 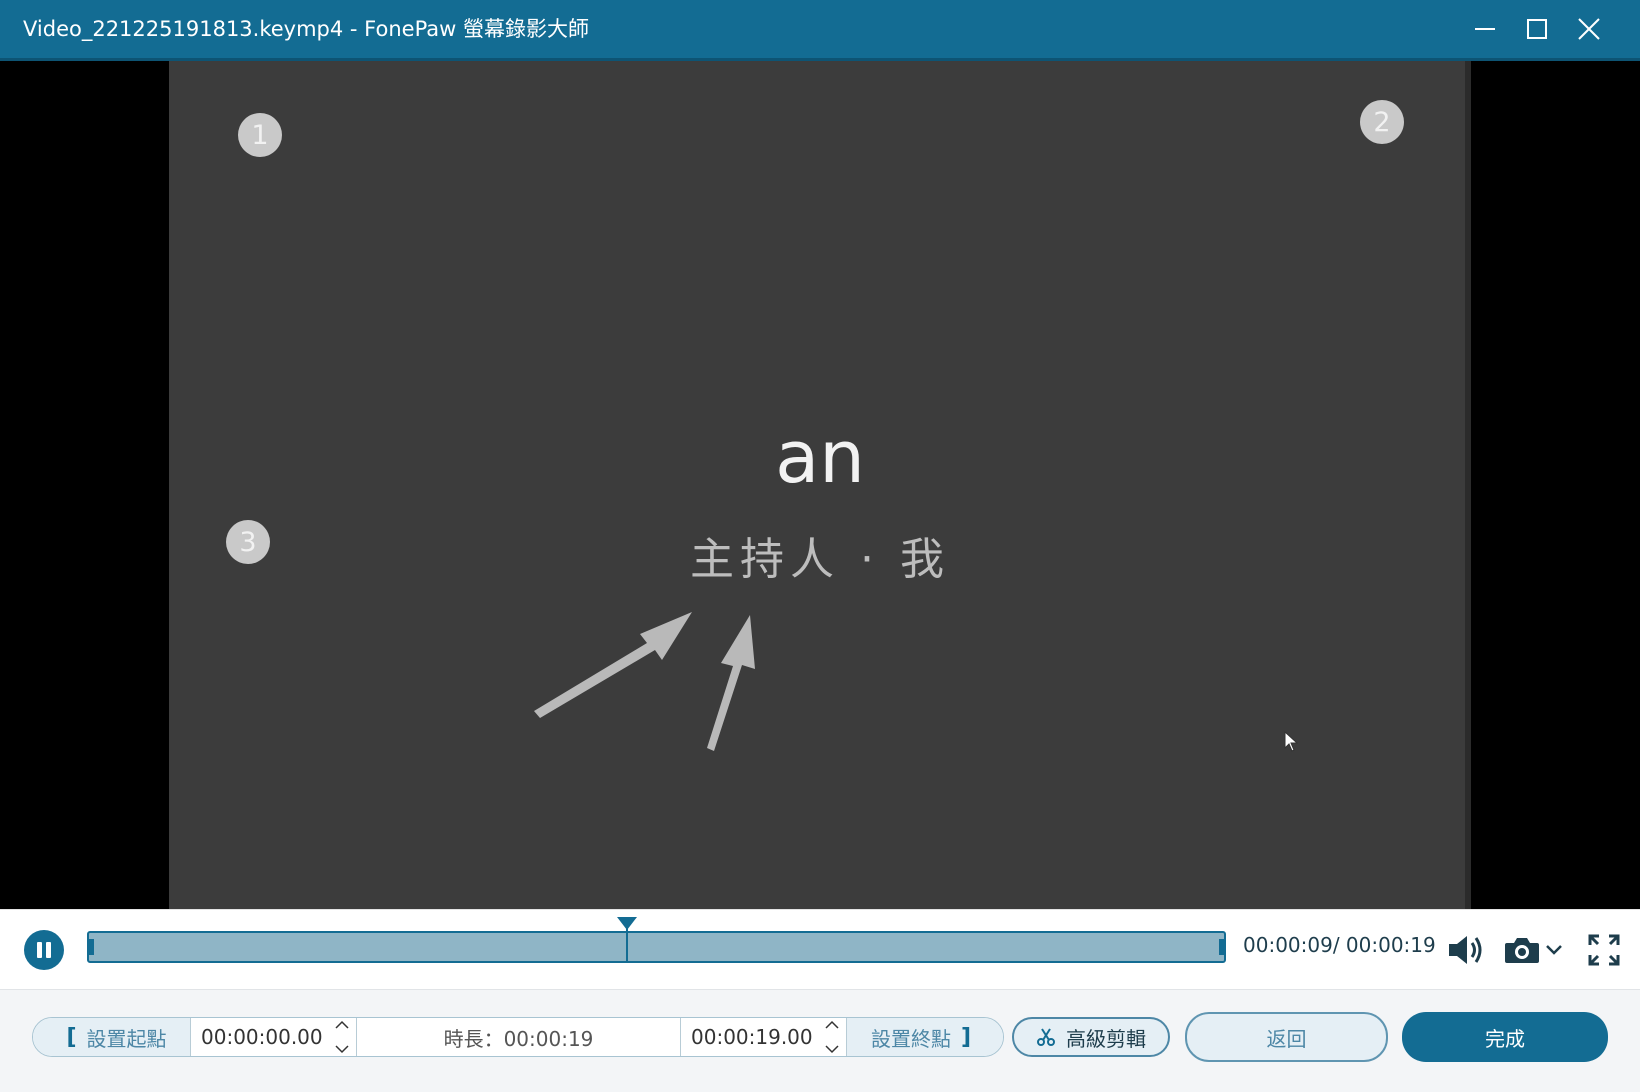 I want to click on bracket-left-icon: [, so click(x=71, y=1037).